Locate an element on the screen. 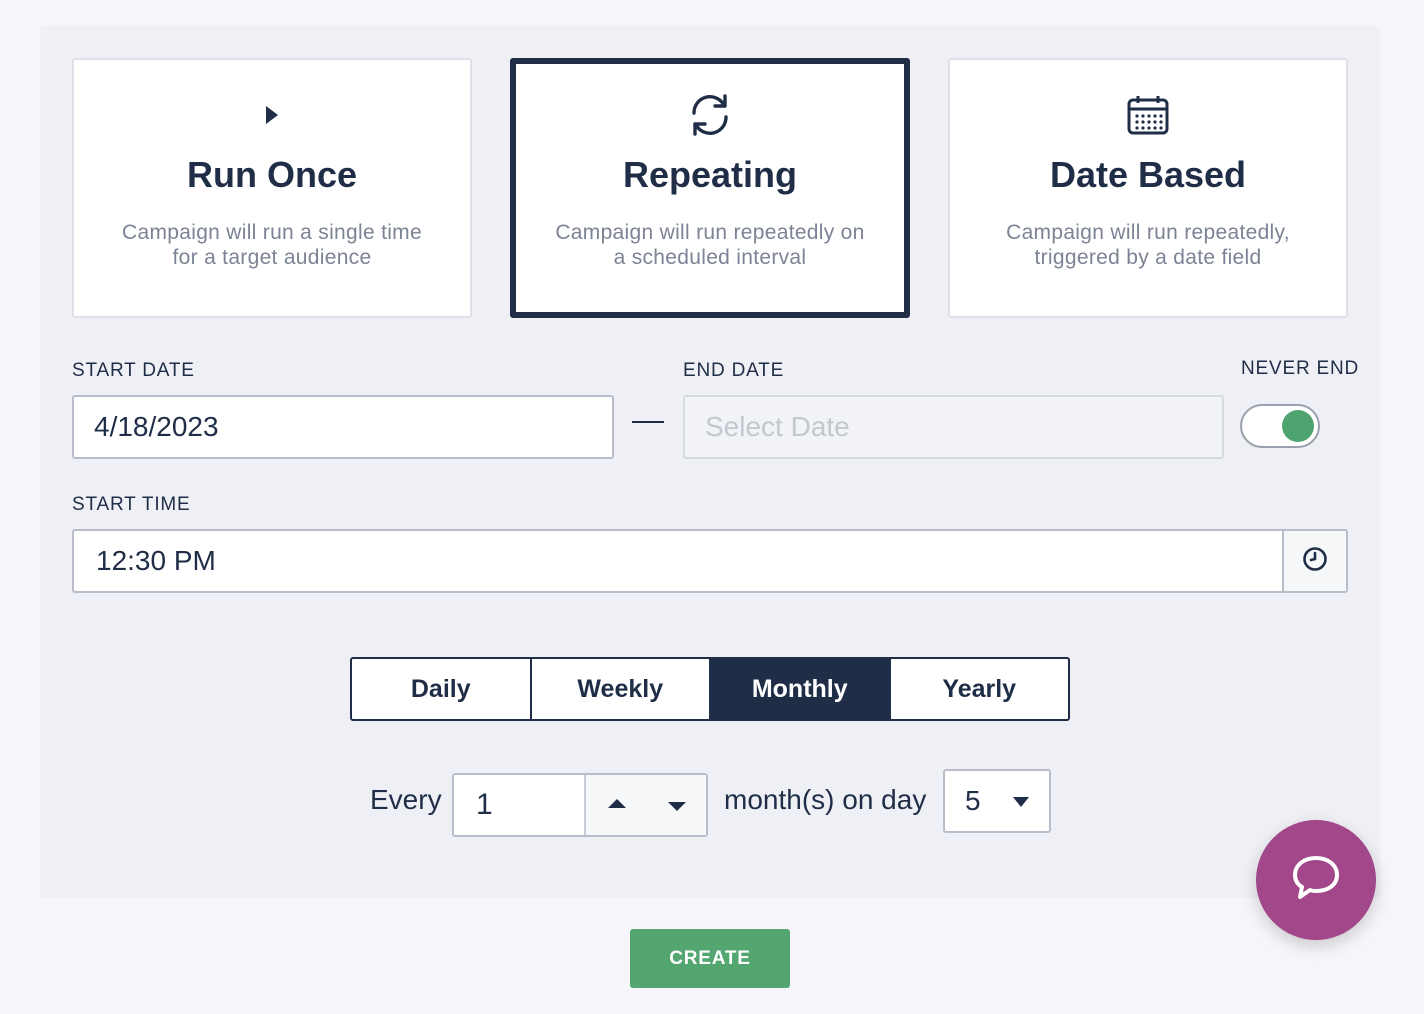 Image resolution: width=1424 pixels, height=1014 pixels. increment-arrow-icon is located at coordinates (617, 803).